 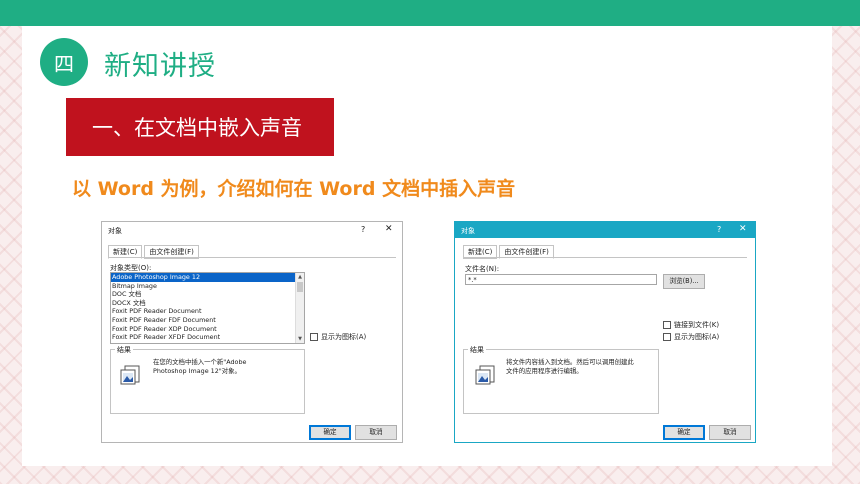 I want to click on result-group: 结果 将文件内容插入到文档。然后可以调用创建此 文件的应用程序进行编辑。, so click(x=561, y=379).